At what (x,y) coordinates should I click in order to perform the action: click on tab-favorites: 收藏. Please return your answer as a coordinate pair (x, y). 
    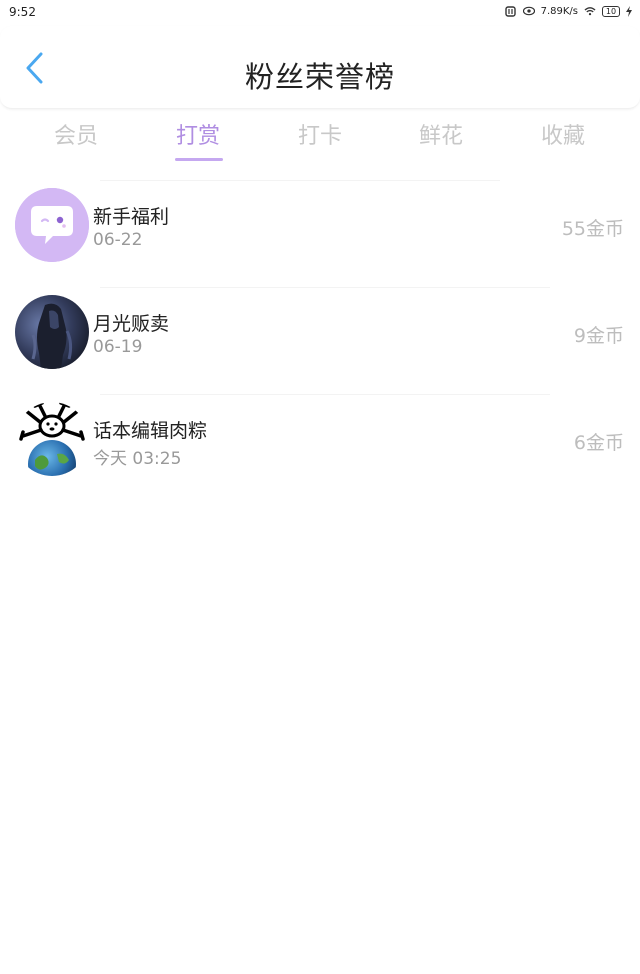
    Looking at the image, I should click on (563, 134).